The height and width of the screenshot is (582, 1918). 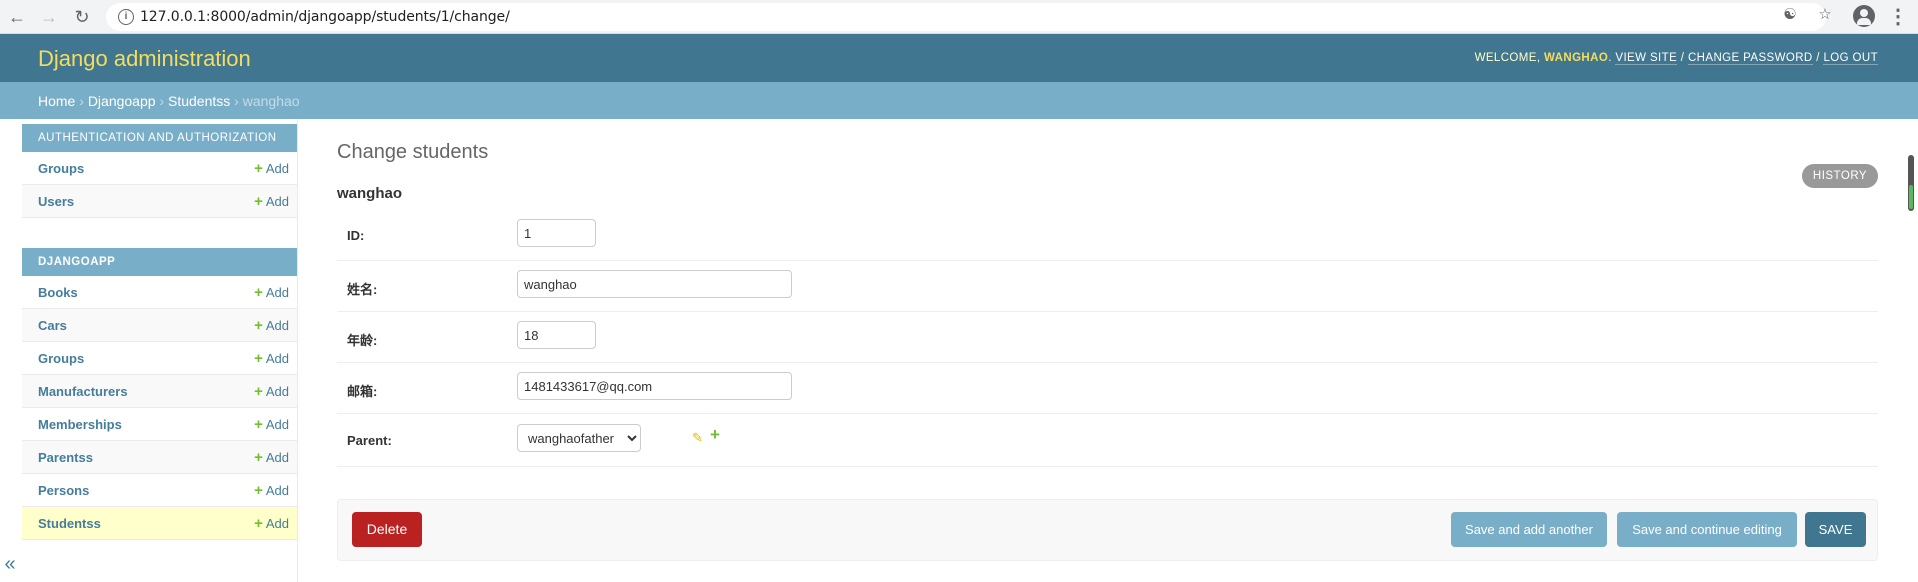 I want to click on page-scrollbar, so click(x=1911, y=183).